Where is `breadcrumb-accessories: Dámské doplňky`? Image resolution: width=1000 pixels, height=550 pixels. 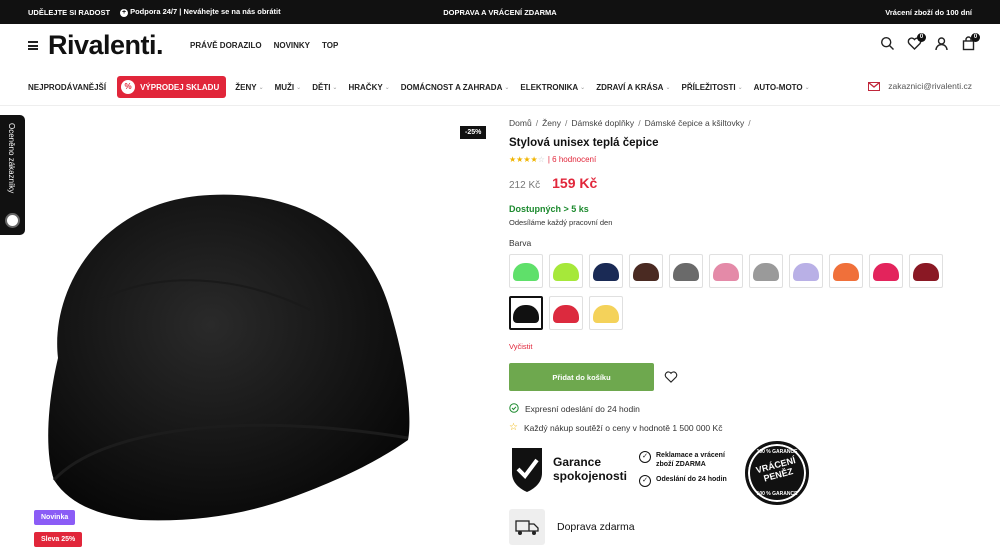 breadcrumb-accessories: Dámské doplňky is located at coordinates (602, 123).